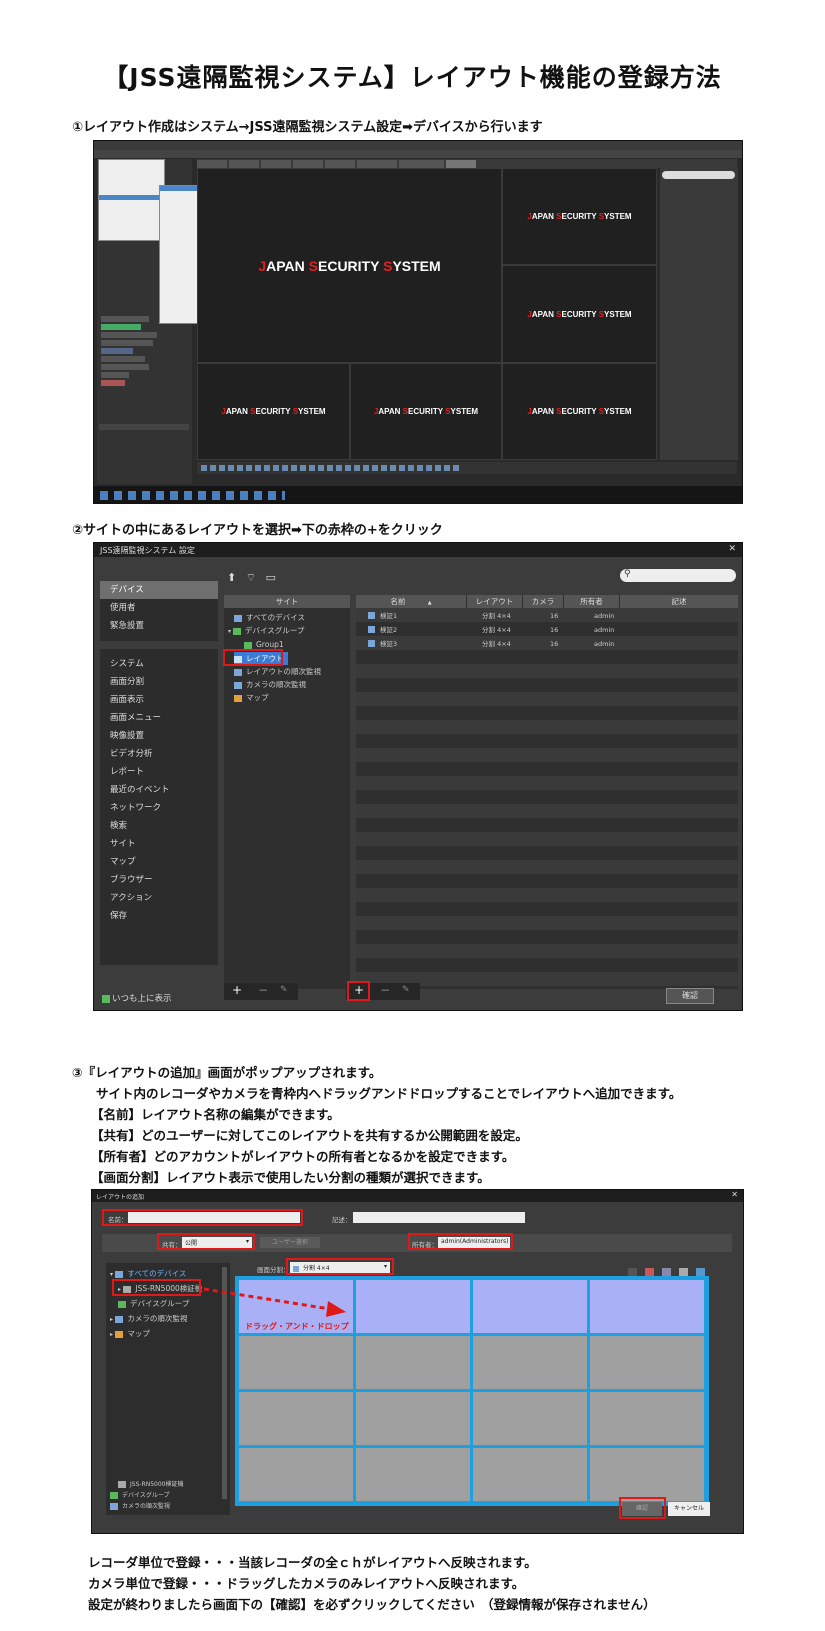  I want to click on system-dropdown-menu, so click(131, 200).